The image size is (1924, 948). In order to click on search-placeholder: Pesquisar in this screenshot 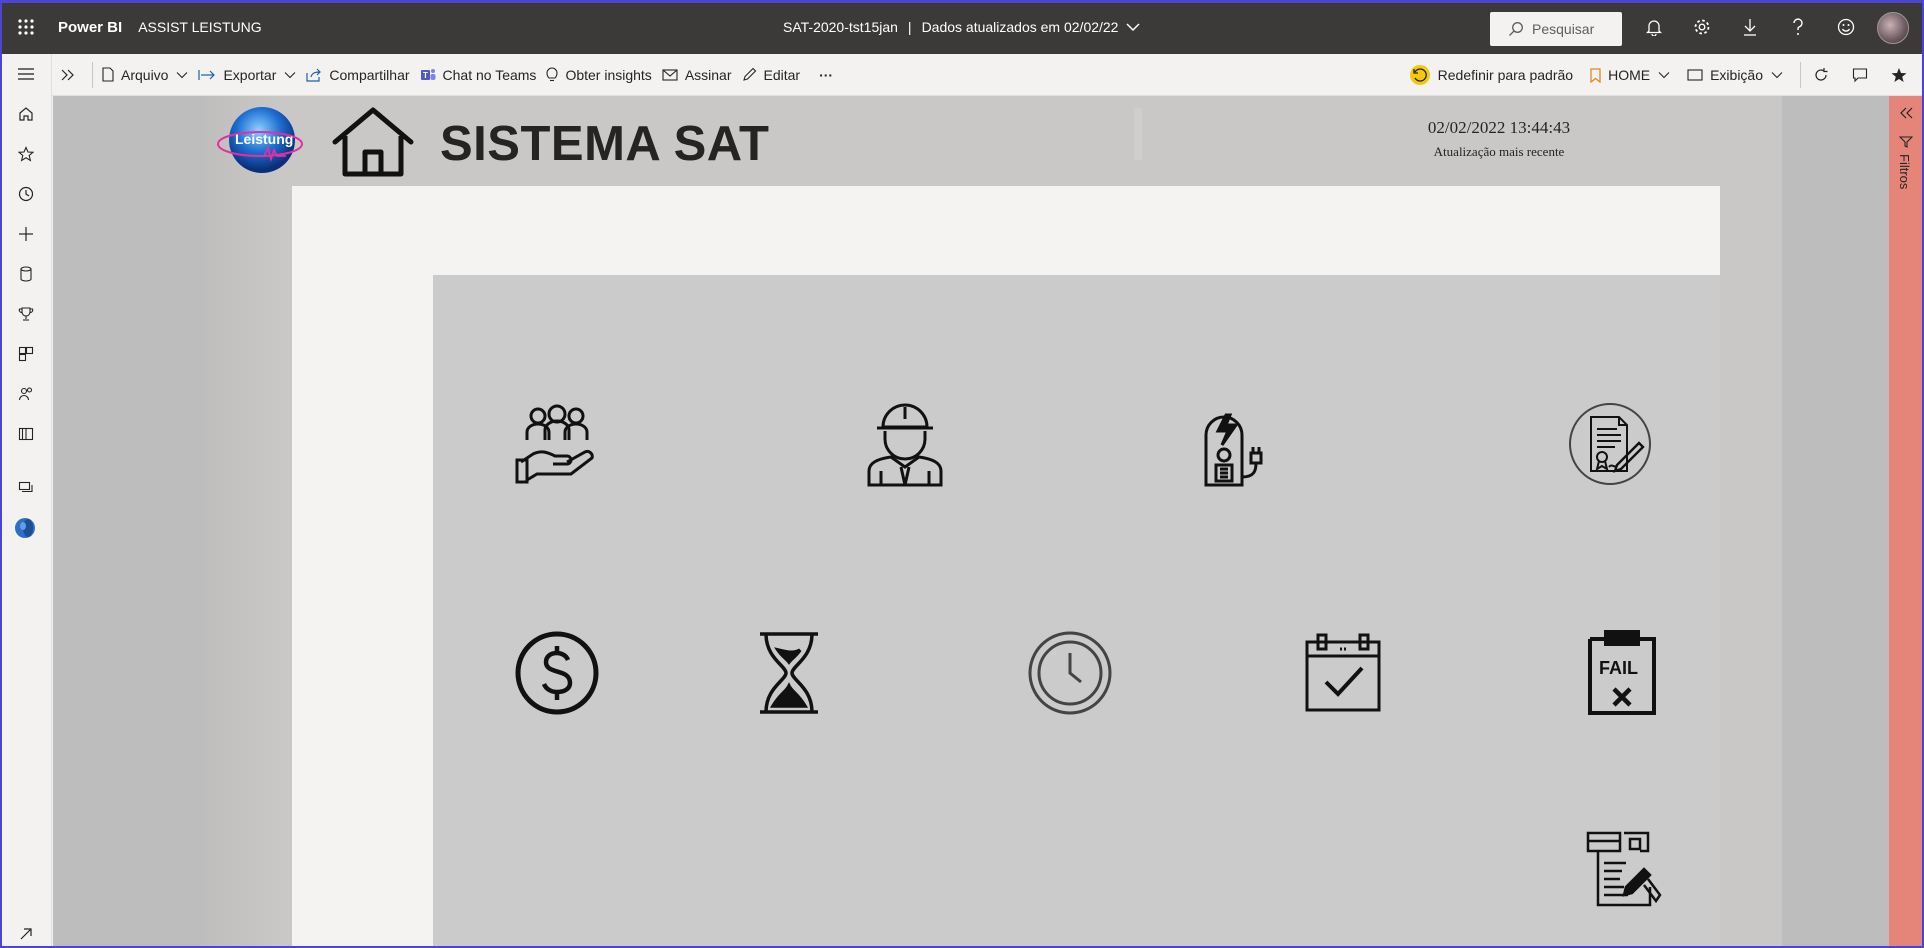, I will do `click(1563, 29)`.